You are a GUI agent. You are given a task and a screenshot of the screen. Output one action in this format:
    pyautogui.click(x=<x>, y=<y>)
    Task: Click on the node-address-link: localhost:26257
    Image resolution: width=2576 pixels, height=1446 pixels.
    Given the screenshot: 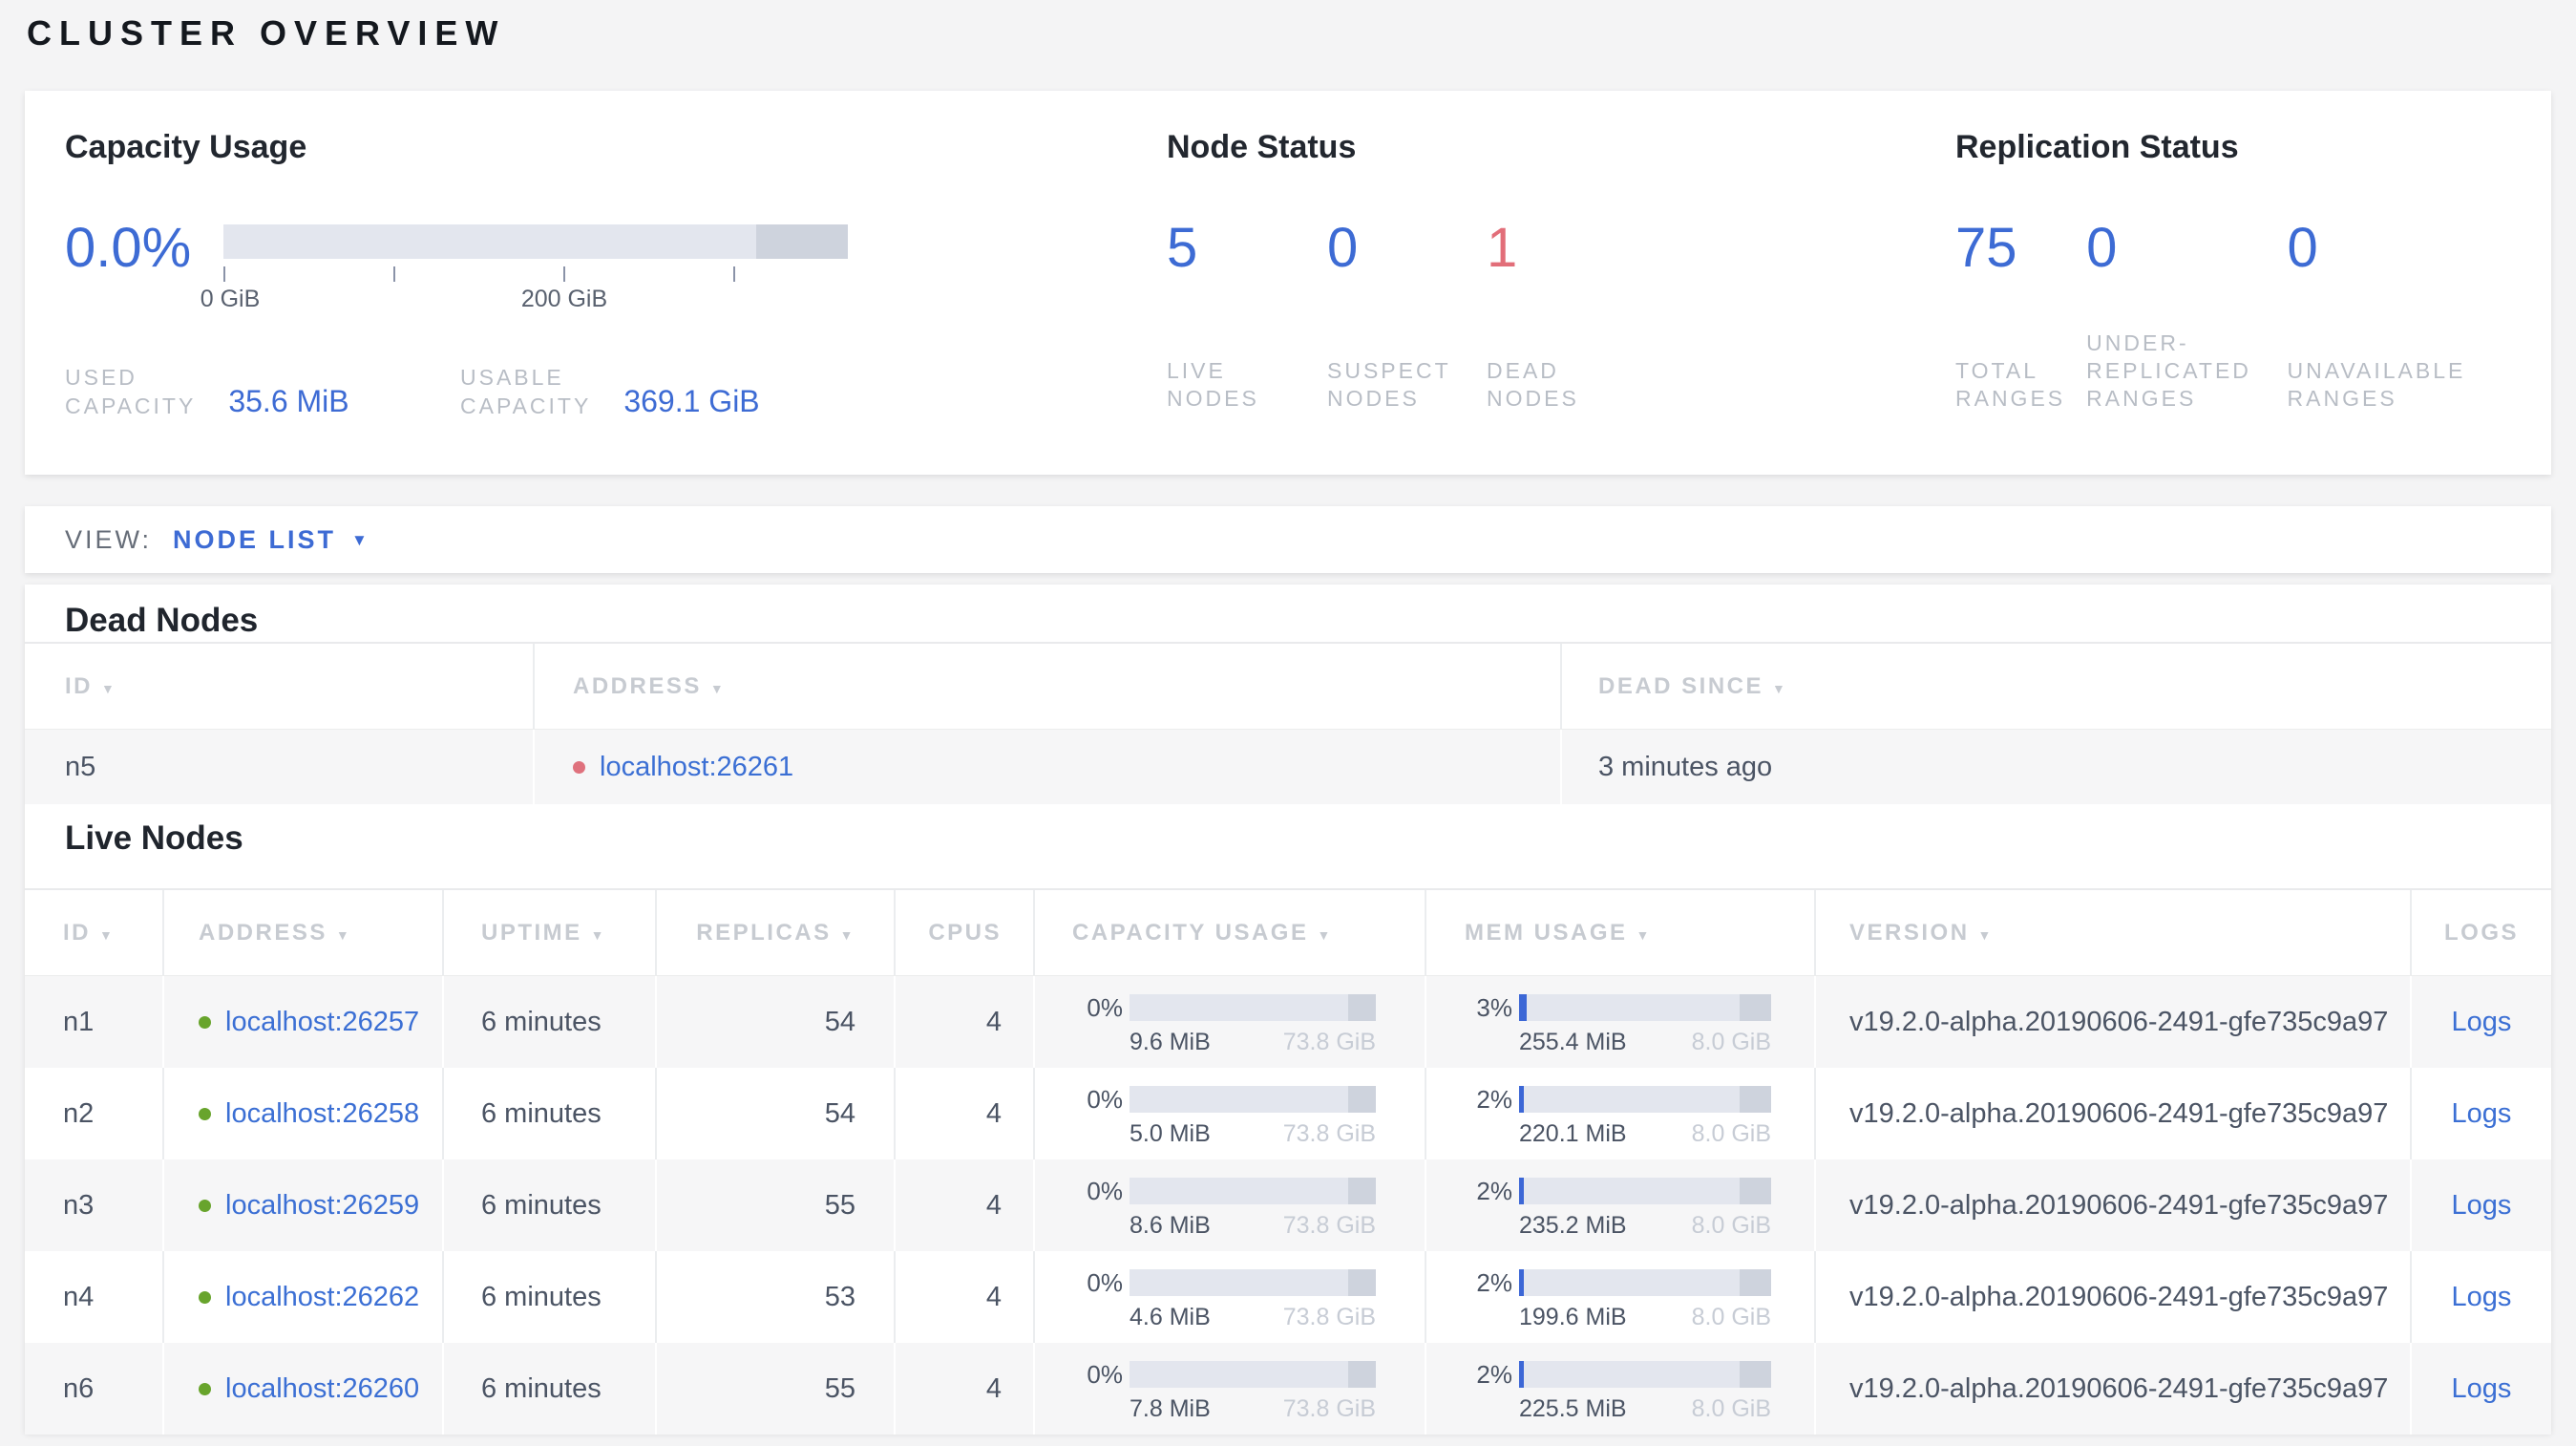 What is the action you would take?
    pyautogui.click(x=322, y=1022)
    